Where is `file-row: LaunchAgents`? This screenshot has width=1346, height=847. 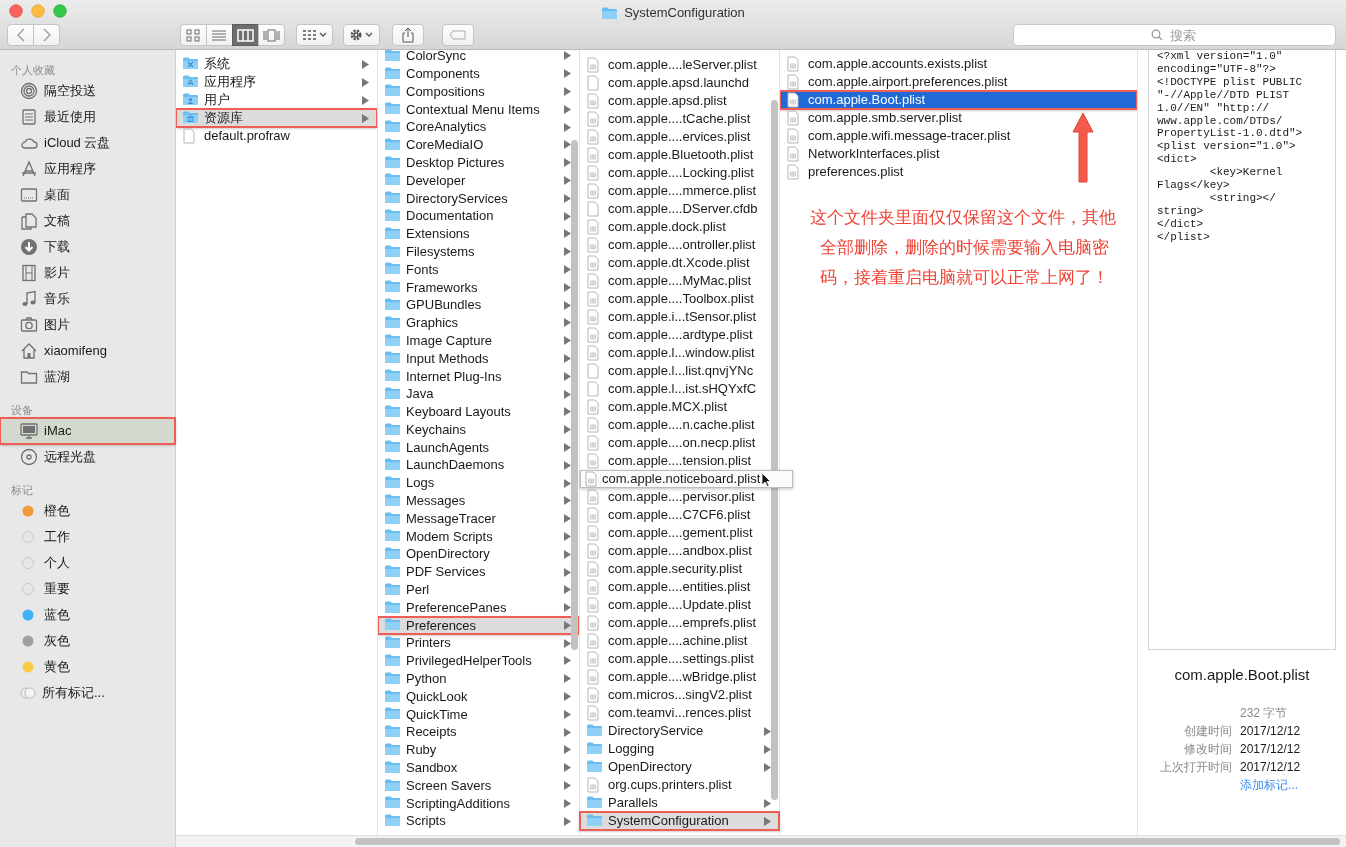
file-row: LaunchAgents is located at coordinates (478, 447).